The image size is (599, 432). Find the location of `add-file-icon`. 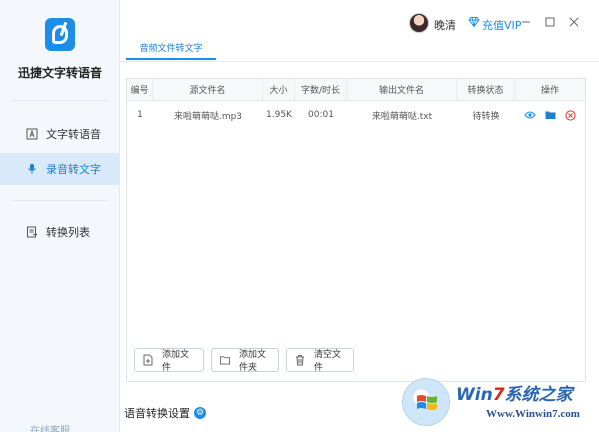

add-file-icon is located at coordinates (148, 360).